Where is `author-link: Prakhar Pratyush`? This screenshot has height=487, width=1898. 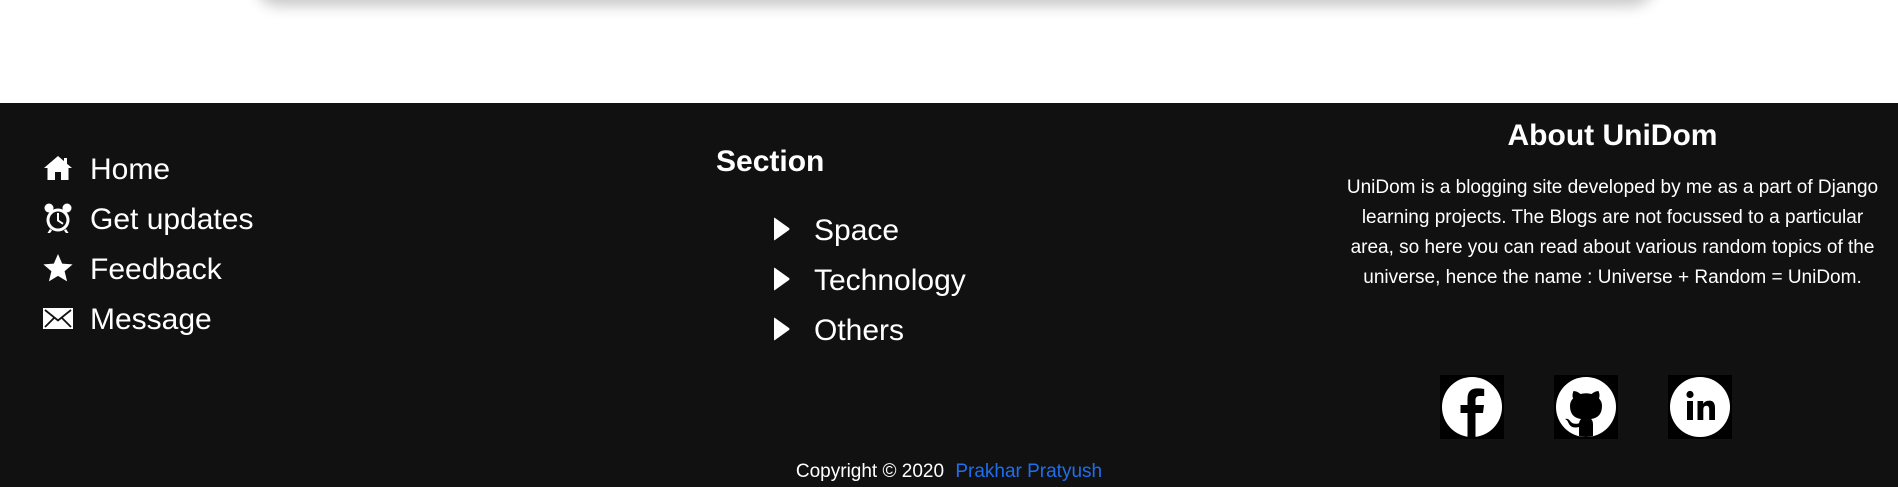 author-link: Prakhar Pratyush is located at coordinates (1028, 471).